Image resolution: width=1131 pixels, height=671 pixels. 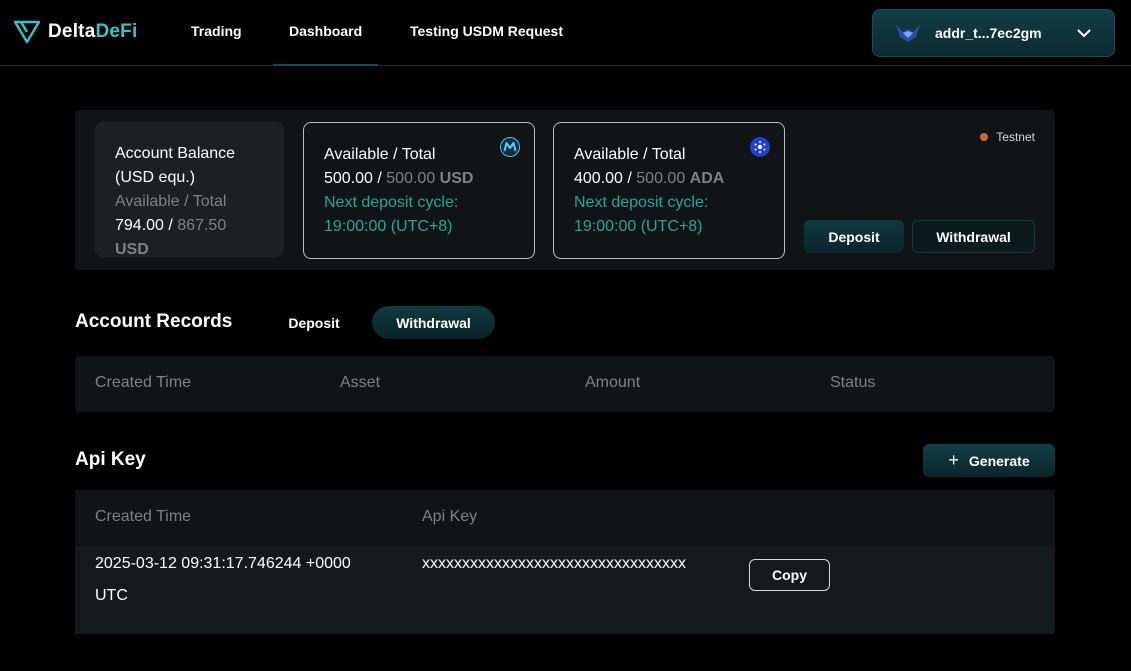 I want to click on usdm-next-cycle-time: 19:00:00 (UTC+8), so click(x=388, y=226).